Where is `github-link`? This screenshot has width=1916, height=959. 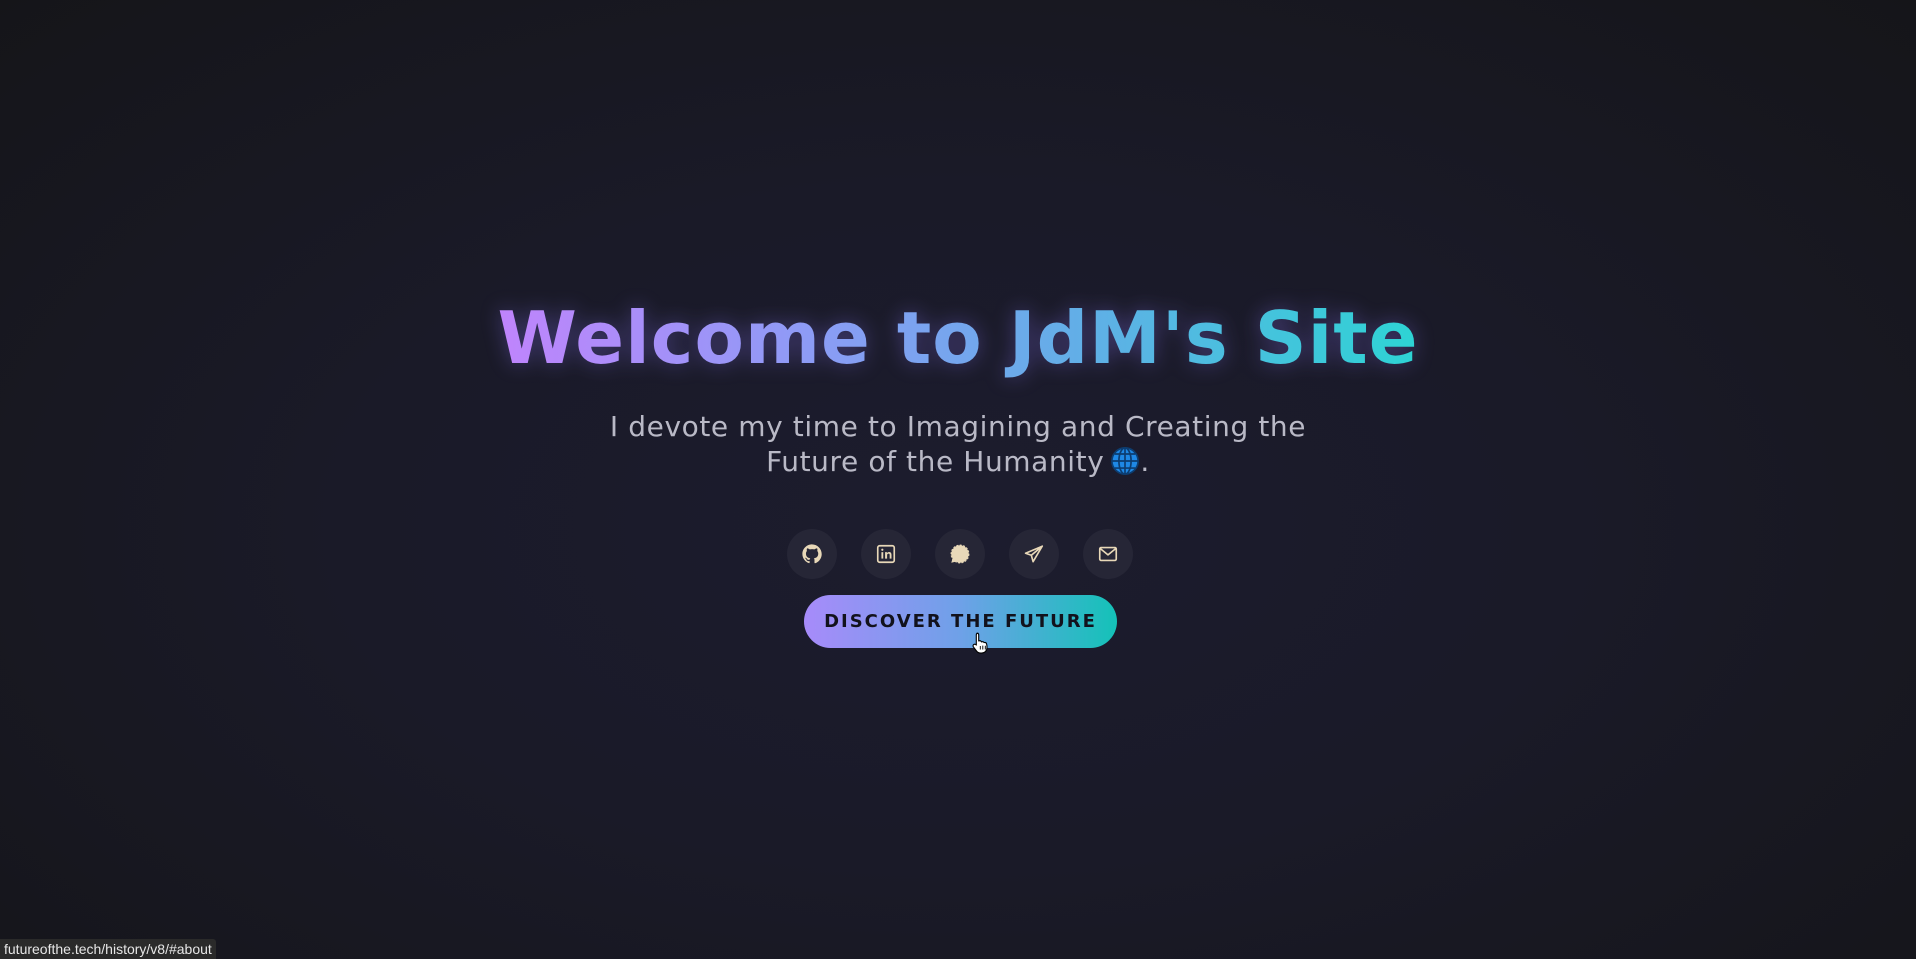 github-link is located at coordinates (812, 554).